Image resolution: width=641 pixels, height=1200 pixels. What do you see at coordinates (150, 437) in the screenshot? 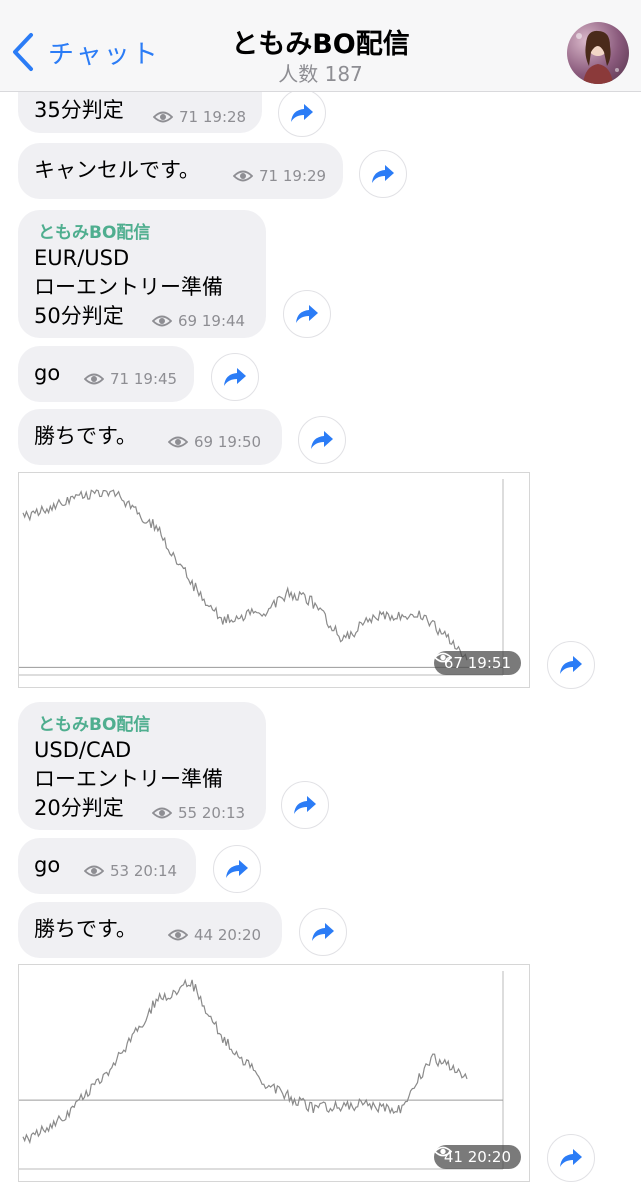
I see `message-bubble: 勝ちです。 69 19:50` at bounding box center [150, 437].